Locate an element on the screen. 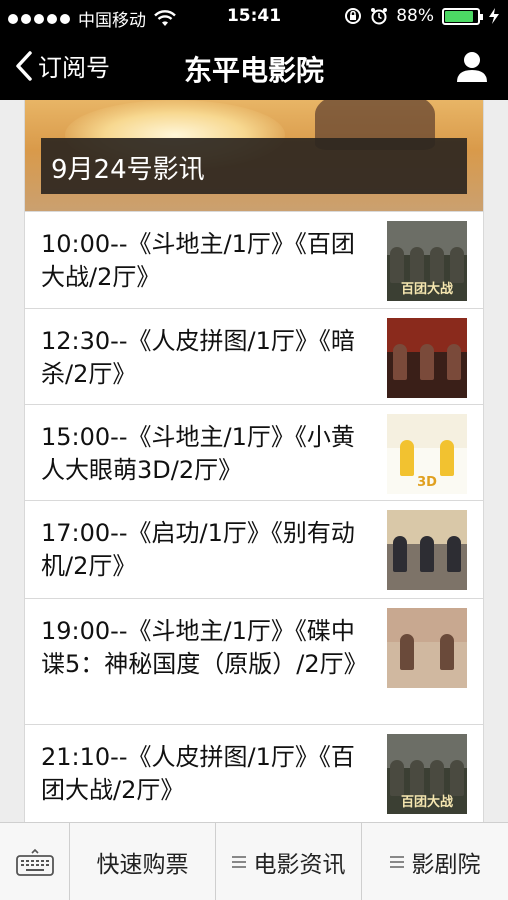 The height and width of the screenshot is (900, 508). tab-label: 快速购票 is located at coordinates (142, 865).